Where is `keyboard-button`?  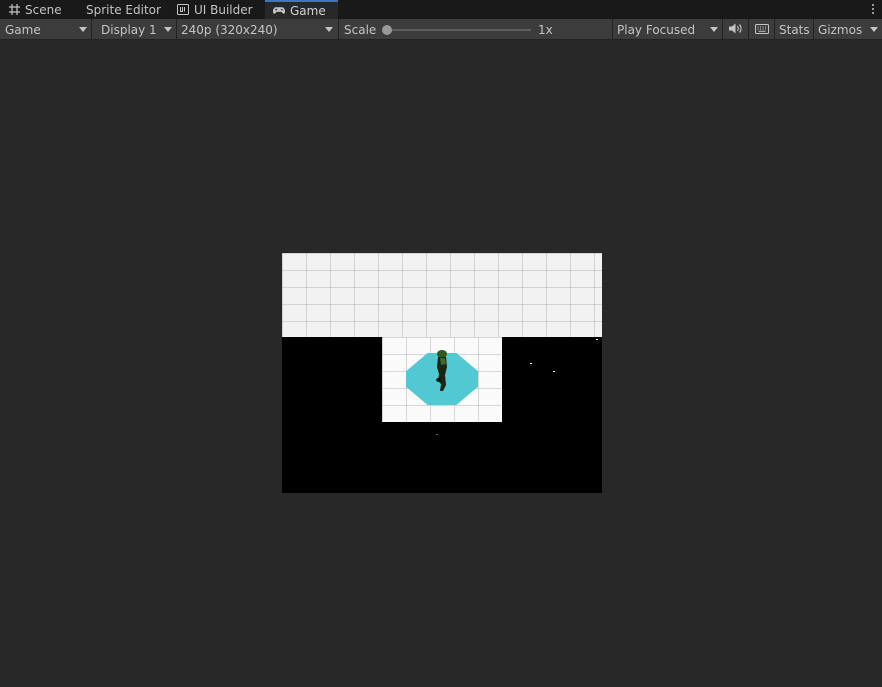 keyboard-button is located at coordinates (761, 29).